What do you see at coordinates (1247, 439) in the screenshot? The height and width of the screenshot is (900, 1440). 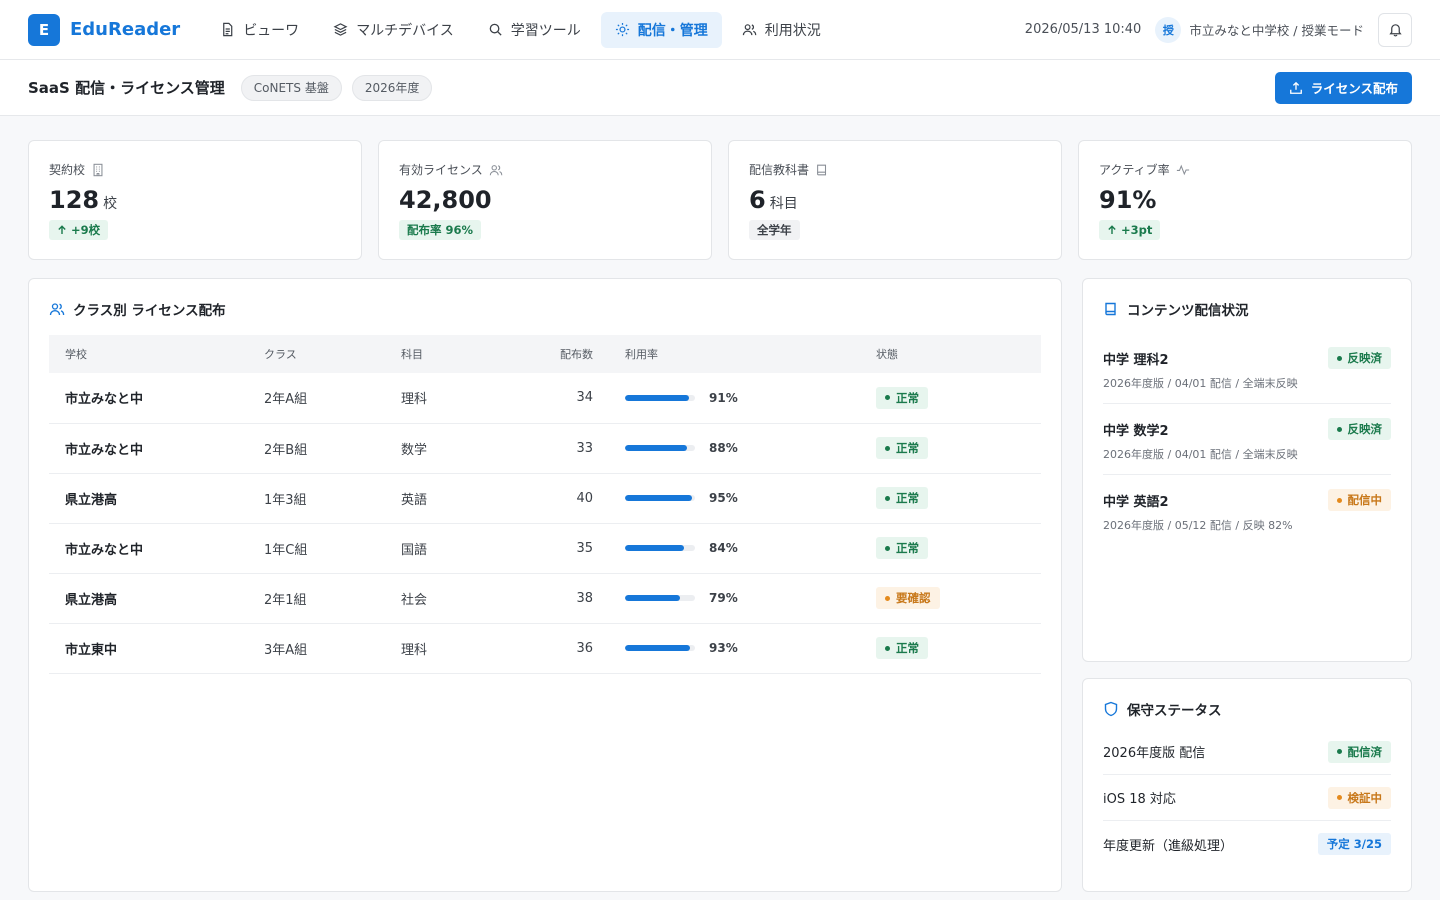 I see `list-item: 中学 数学2 反映済 2026年度版 / 04/01 配信 / 全端末反映` at bounding box center [1247, 439].